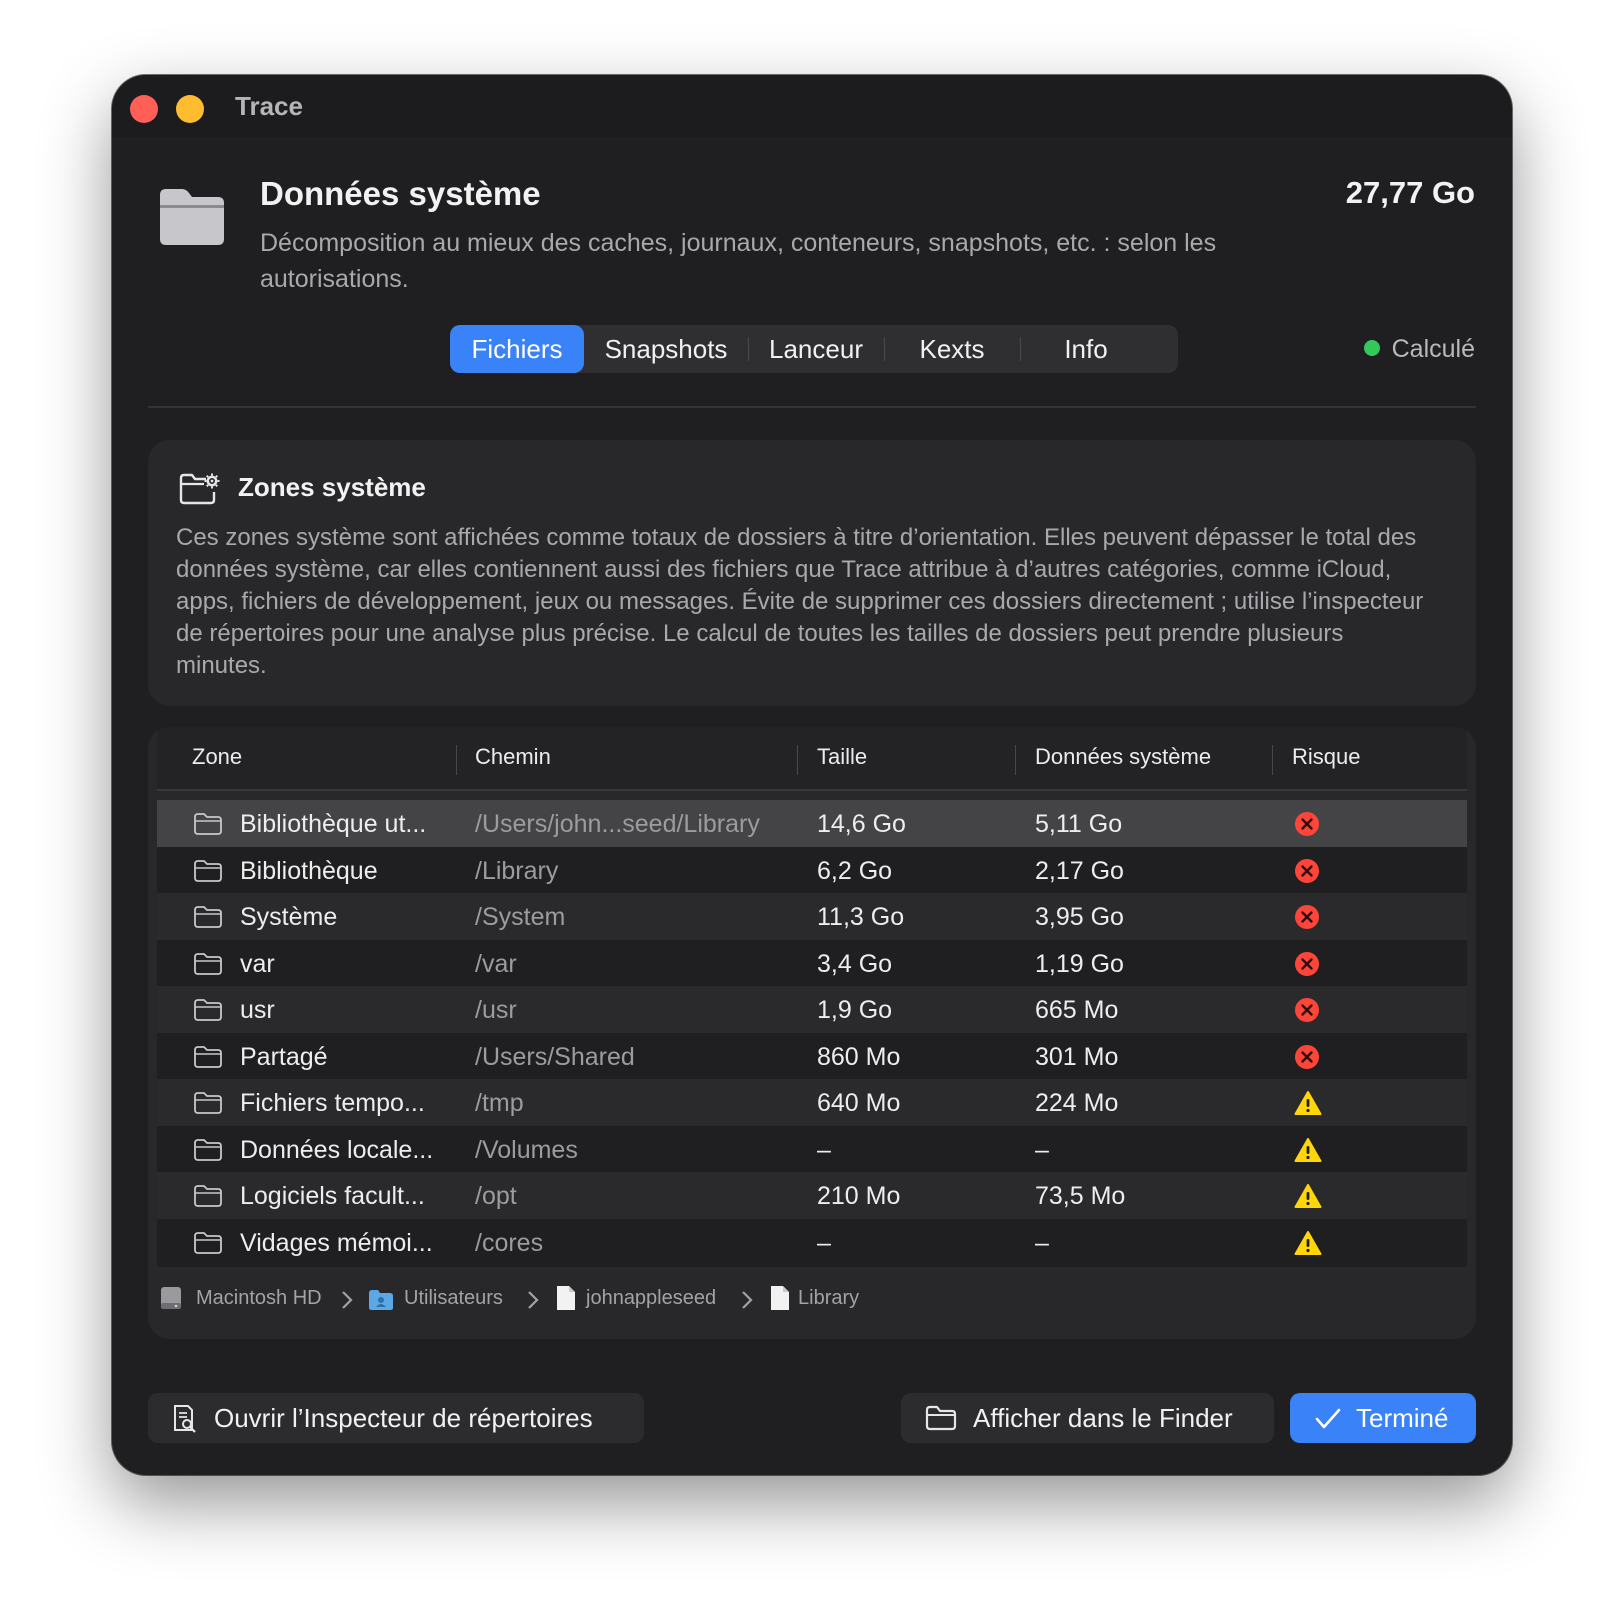  What do you see at coordinates (855, 963) in the screenshot?
I see `zone-size: 3,4 Go` at bounding box center [855, 963].